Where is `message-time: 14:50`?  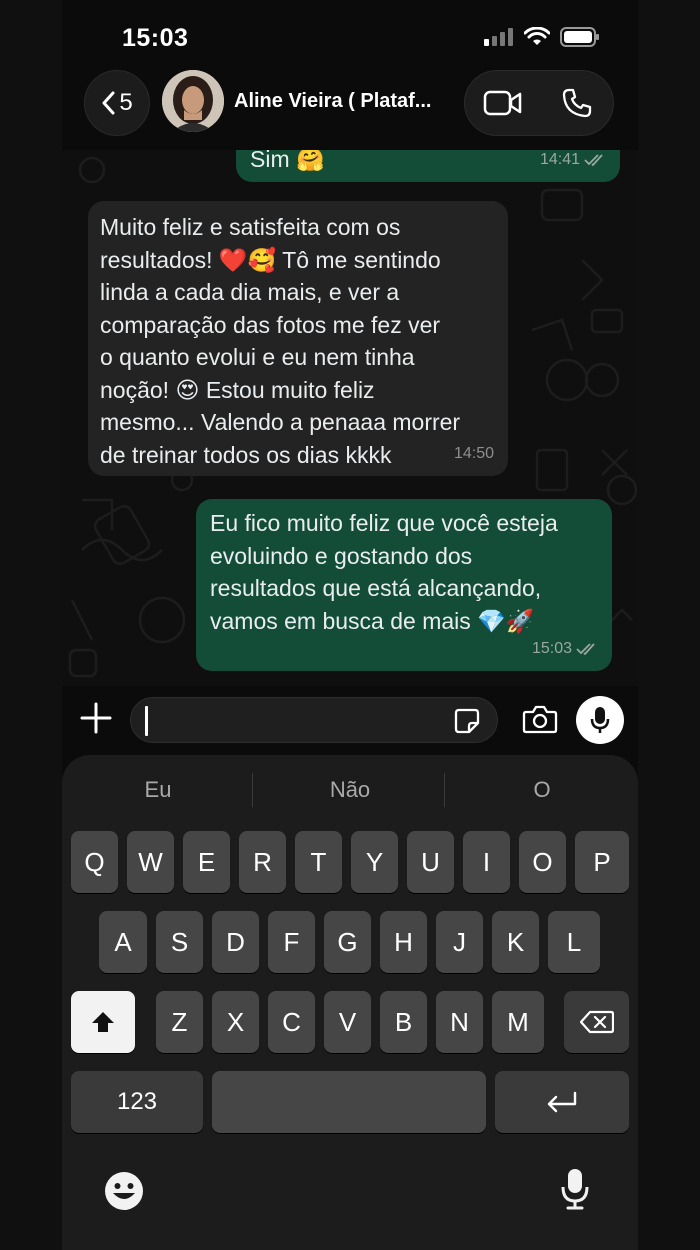 message-time: 14:50 is located at coordinates (473, 453).